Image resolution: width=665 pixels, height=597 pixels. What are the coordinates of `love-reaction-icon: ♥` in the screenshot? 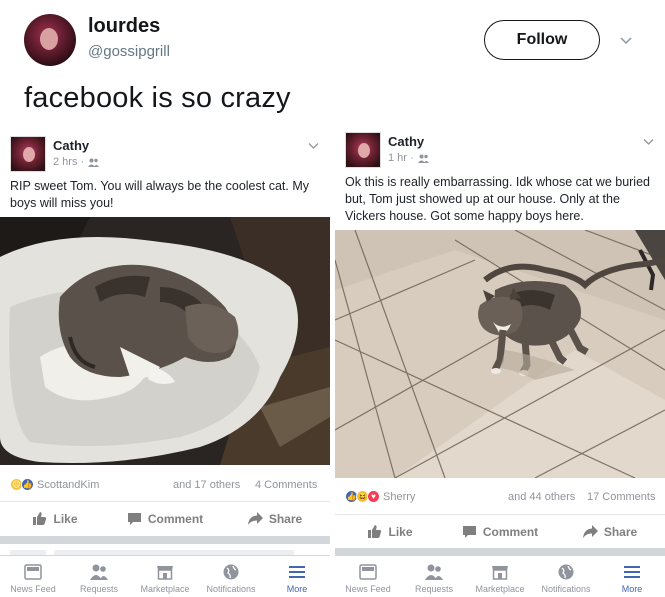 It's located at (373, 496).